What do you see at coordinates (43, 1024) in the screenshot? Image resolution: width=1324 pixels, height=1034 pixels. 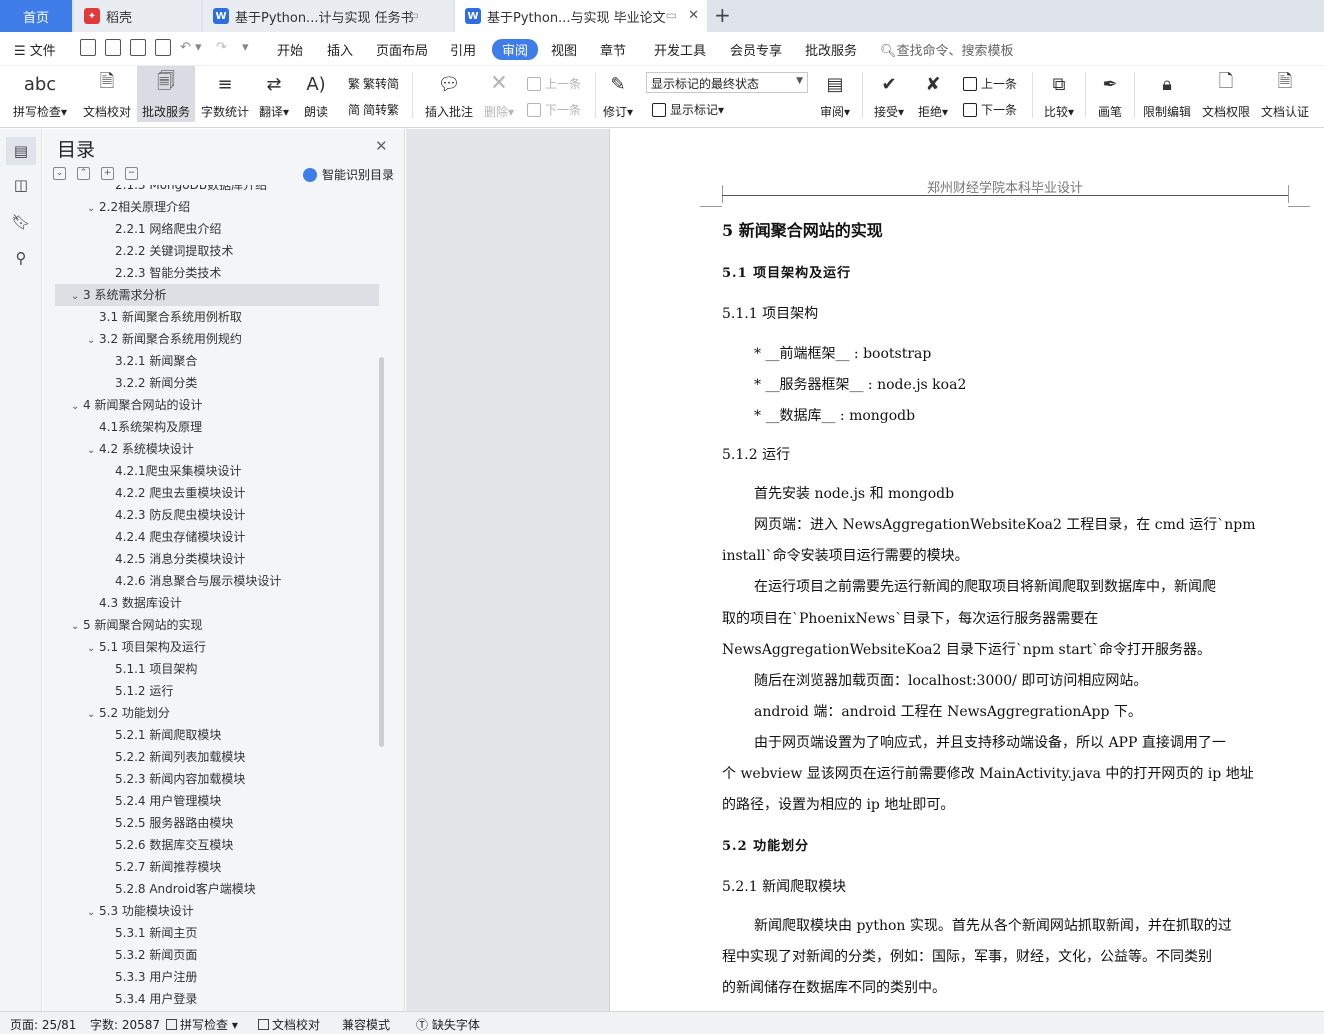 I see `page-indicator: 页面: 25/81` at bounding box center [43, 1024].